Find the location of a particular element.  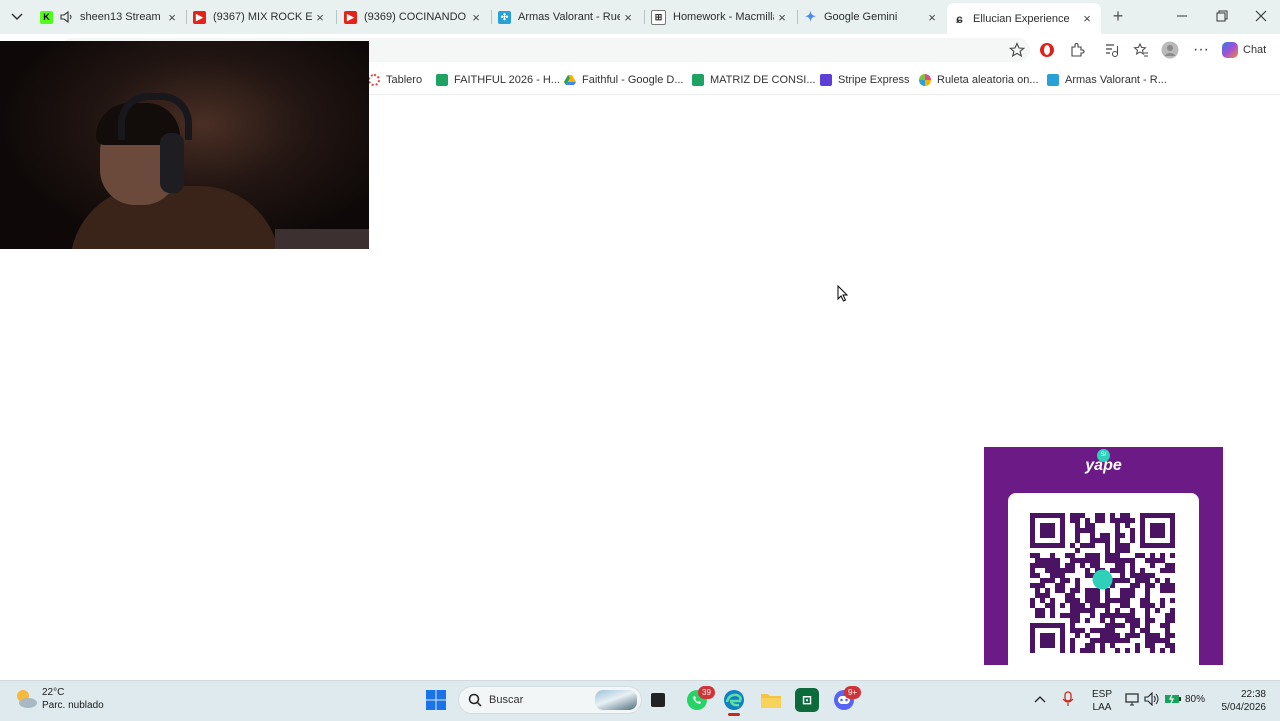

qr-code is located at coordinates (1103, 579).